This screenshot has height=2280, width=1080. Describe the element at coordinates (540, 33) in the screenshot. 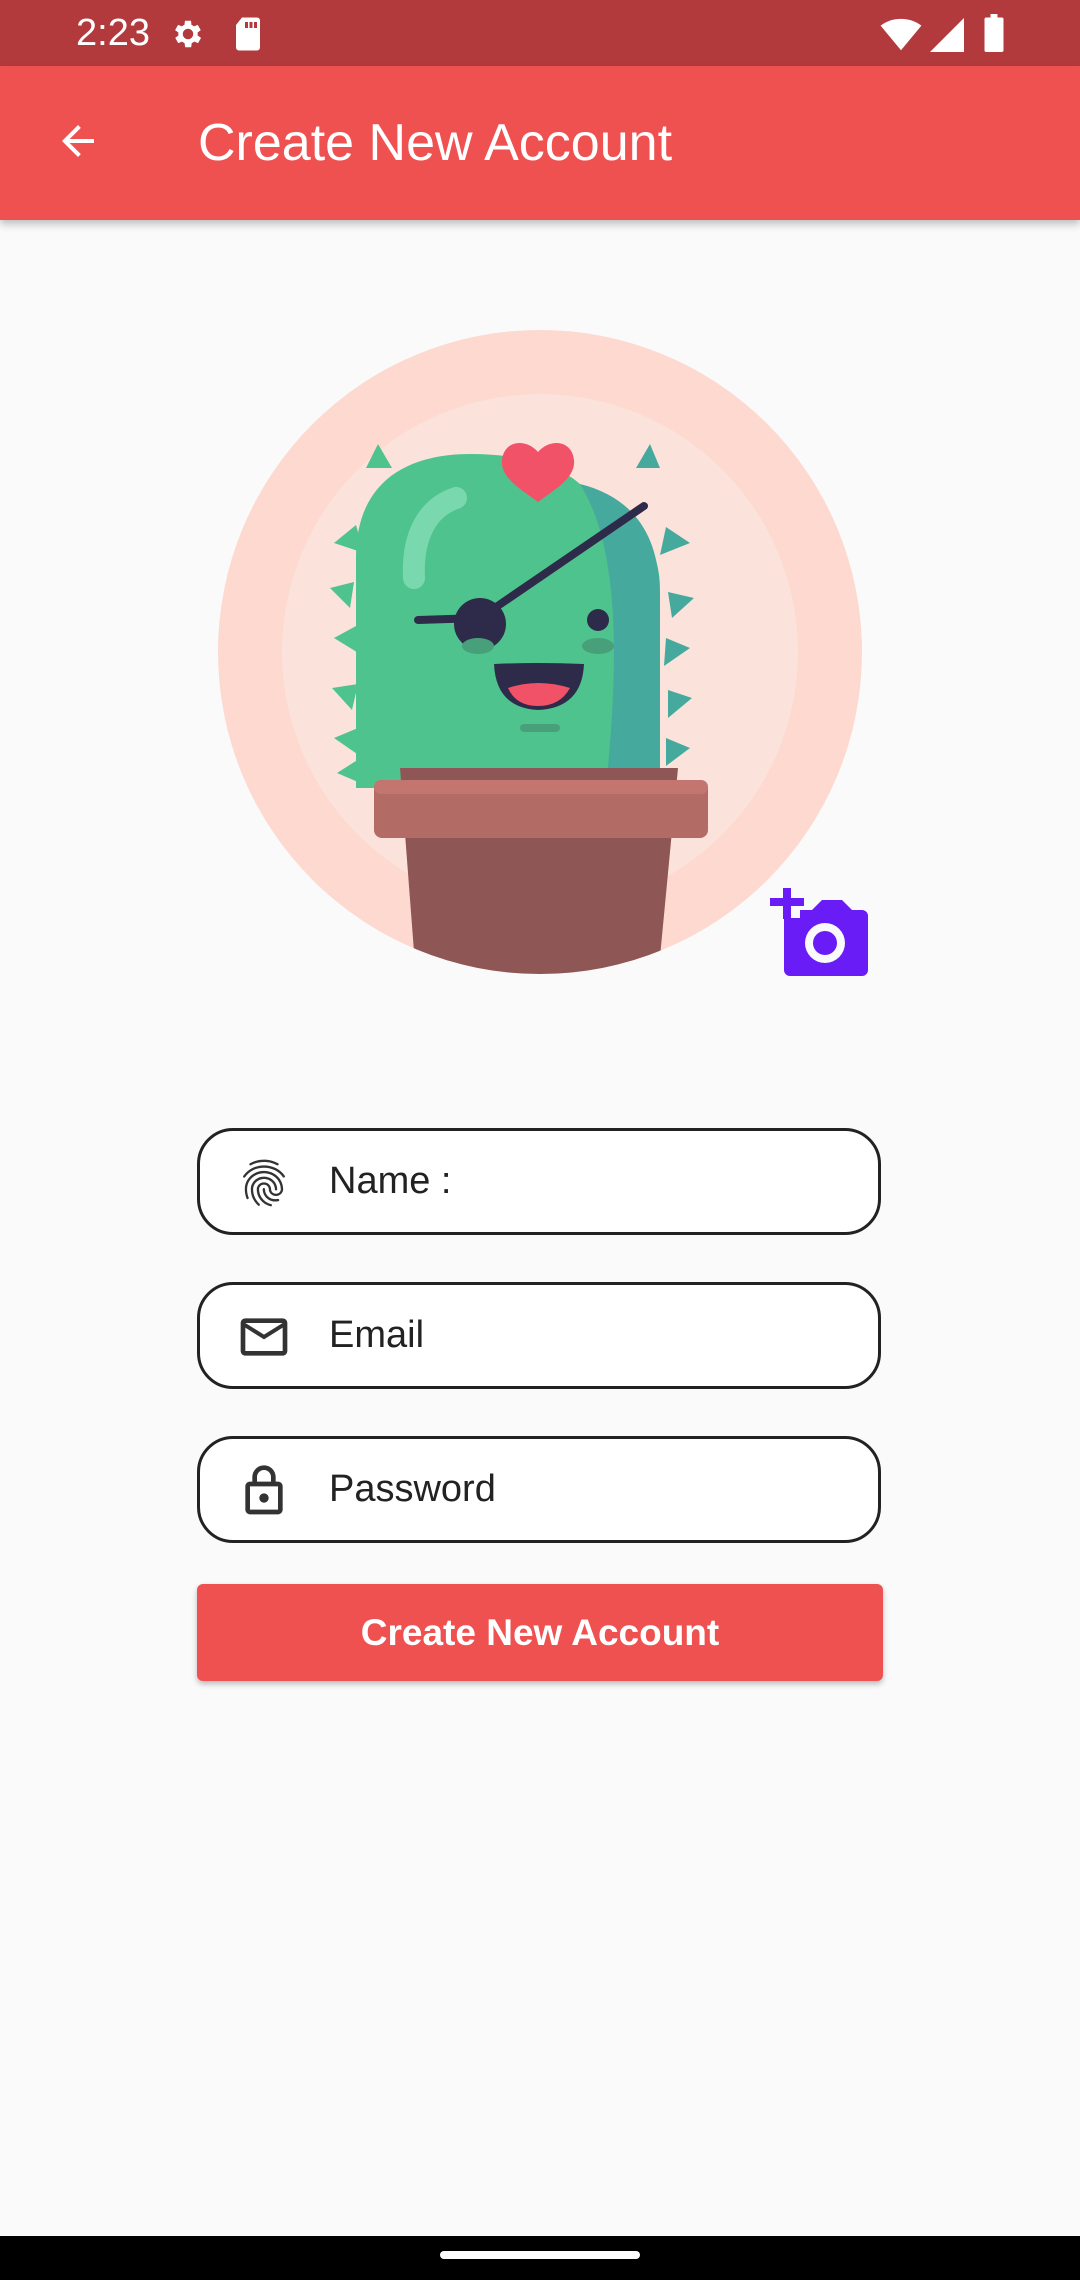

I see `status-bar: 2:23` at that location.